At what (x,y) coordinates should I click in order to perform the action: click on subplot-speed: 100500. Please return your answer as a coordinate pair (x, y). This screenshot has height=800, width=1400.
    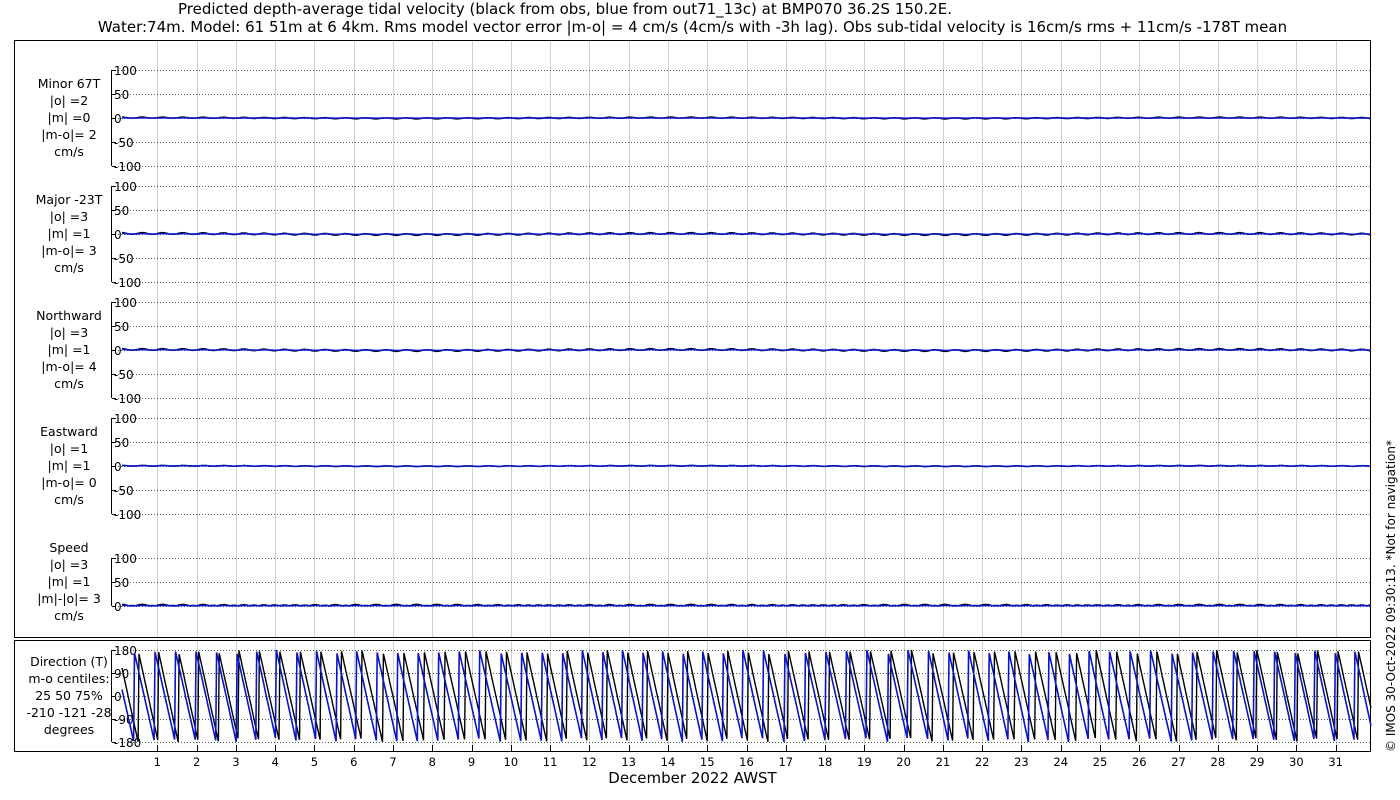
    Looking at the image, I should click on (741, 583).